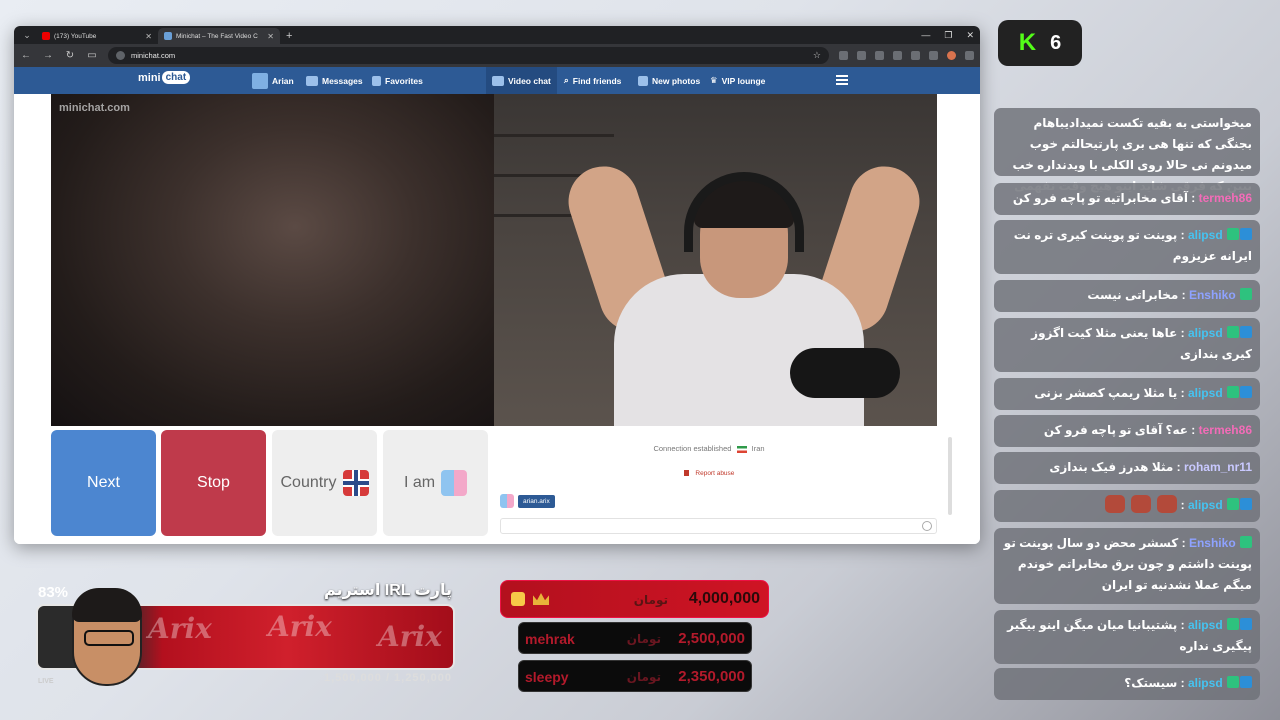 This screenshot has height=720, width=1280. What do you see at coordinates (744, 212) in the screenshot?
I see `headphones` at bounding box center [744, 212].